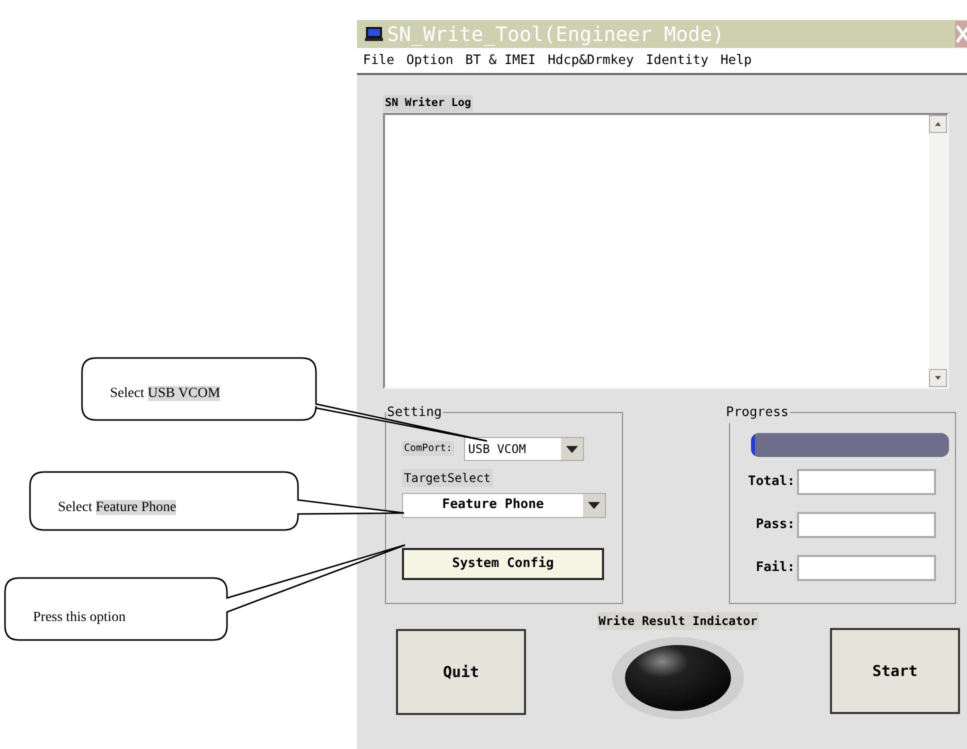 The width and height of the screenshot is (967, 749). Describe the element at coordinates (736, 60) in the screenshot. I see `menu-item: Help` at that location.